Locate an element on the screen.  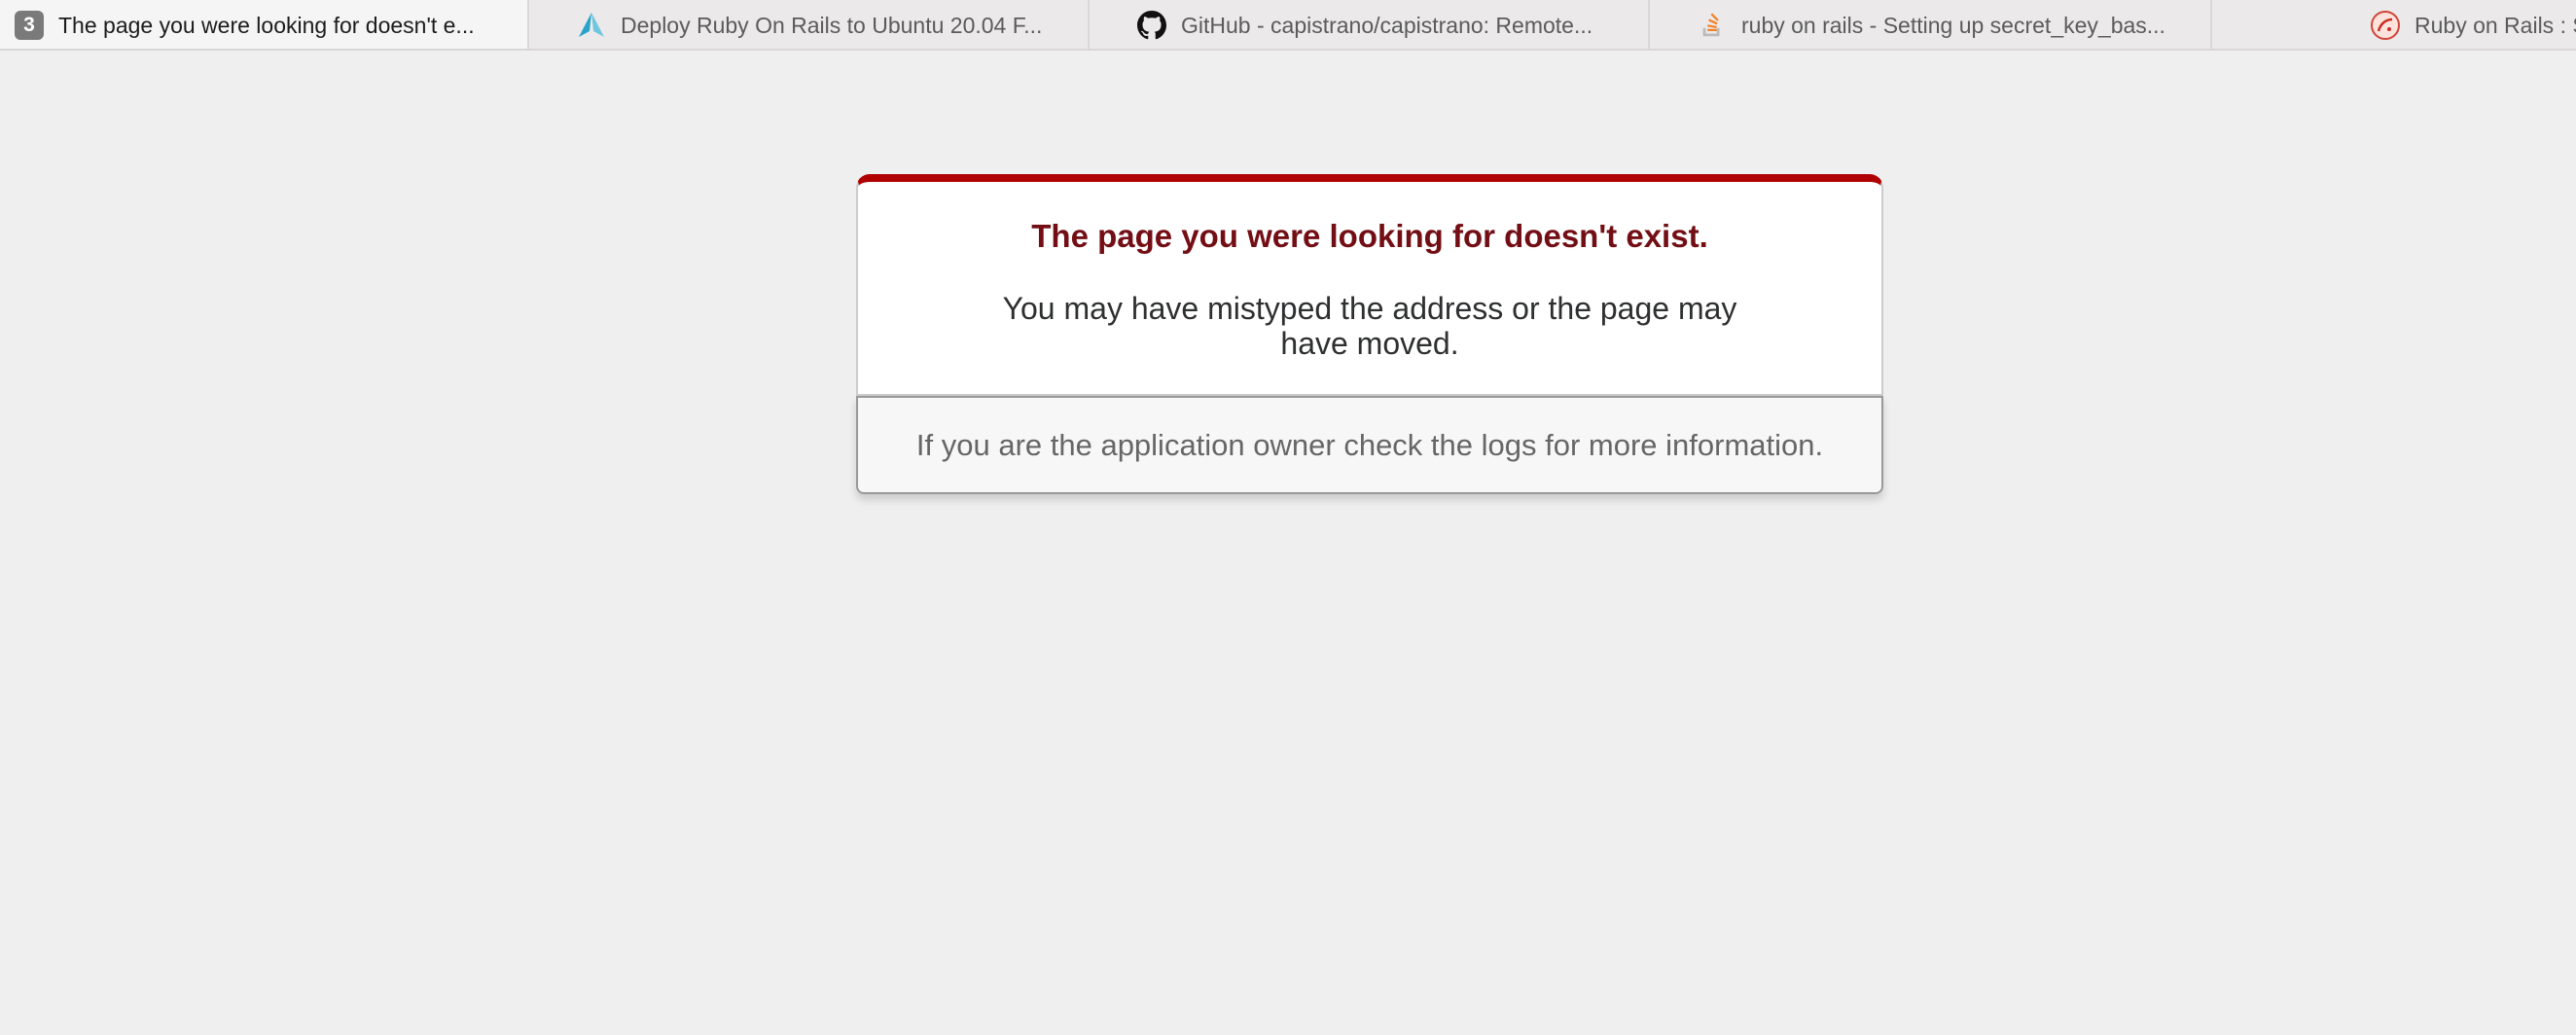
tab-title: Ruby on Rails : S is located at coordinates (2495, 25).